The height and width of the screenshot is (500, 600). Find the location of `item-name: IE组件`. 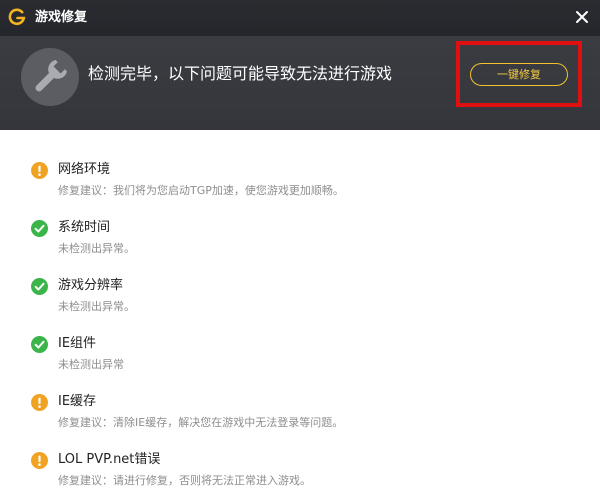

item-name: IE组件 is located at coordinates (77, 343).